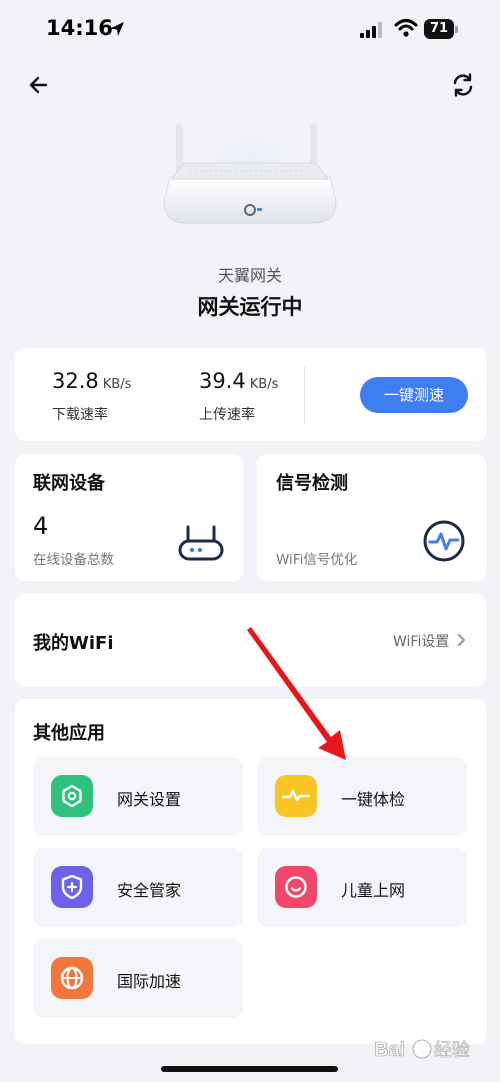  I want to click on location-arrow-icon, so click(117, 29).